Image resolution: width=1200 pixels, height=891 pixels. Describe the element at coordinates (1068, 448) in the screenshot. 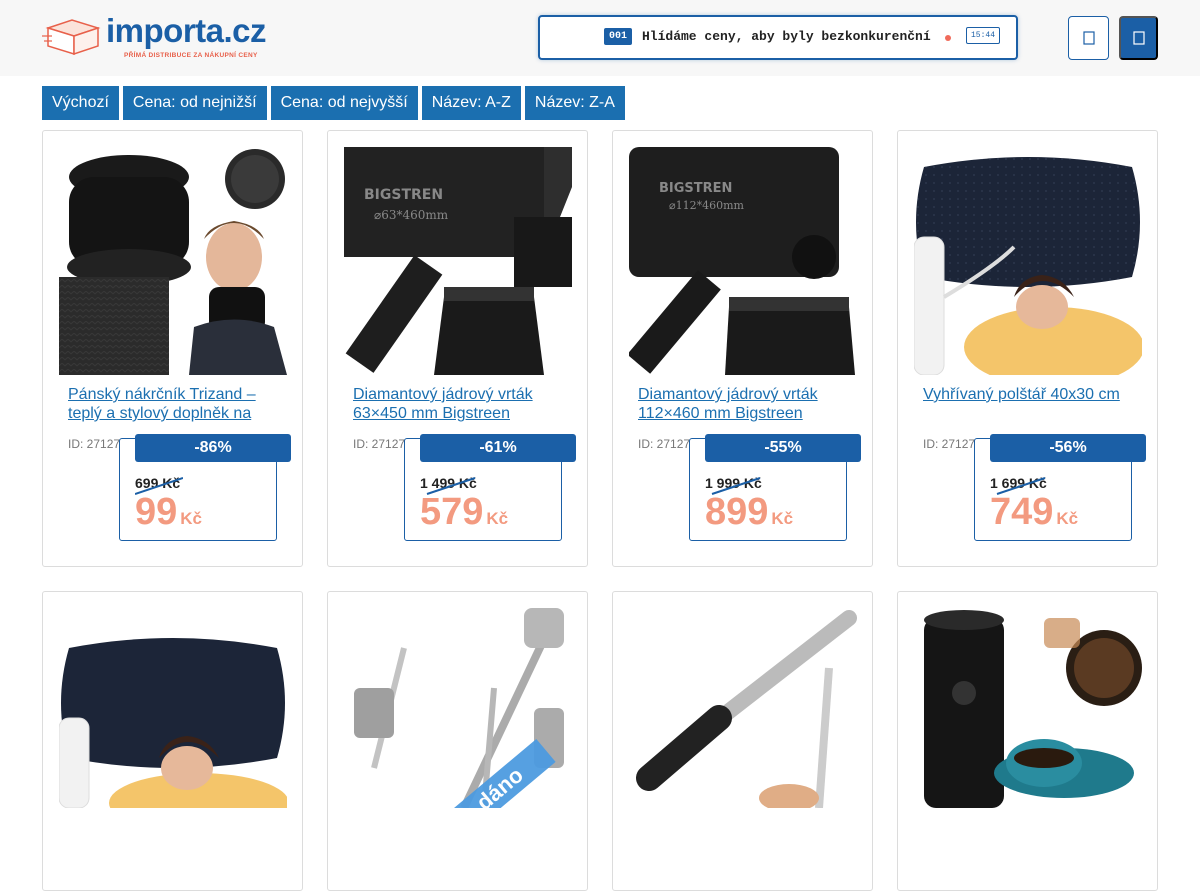

I see `discount-badge: -56%` at that location.